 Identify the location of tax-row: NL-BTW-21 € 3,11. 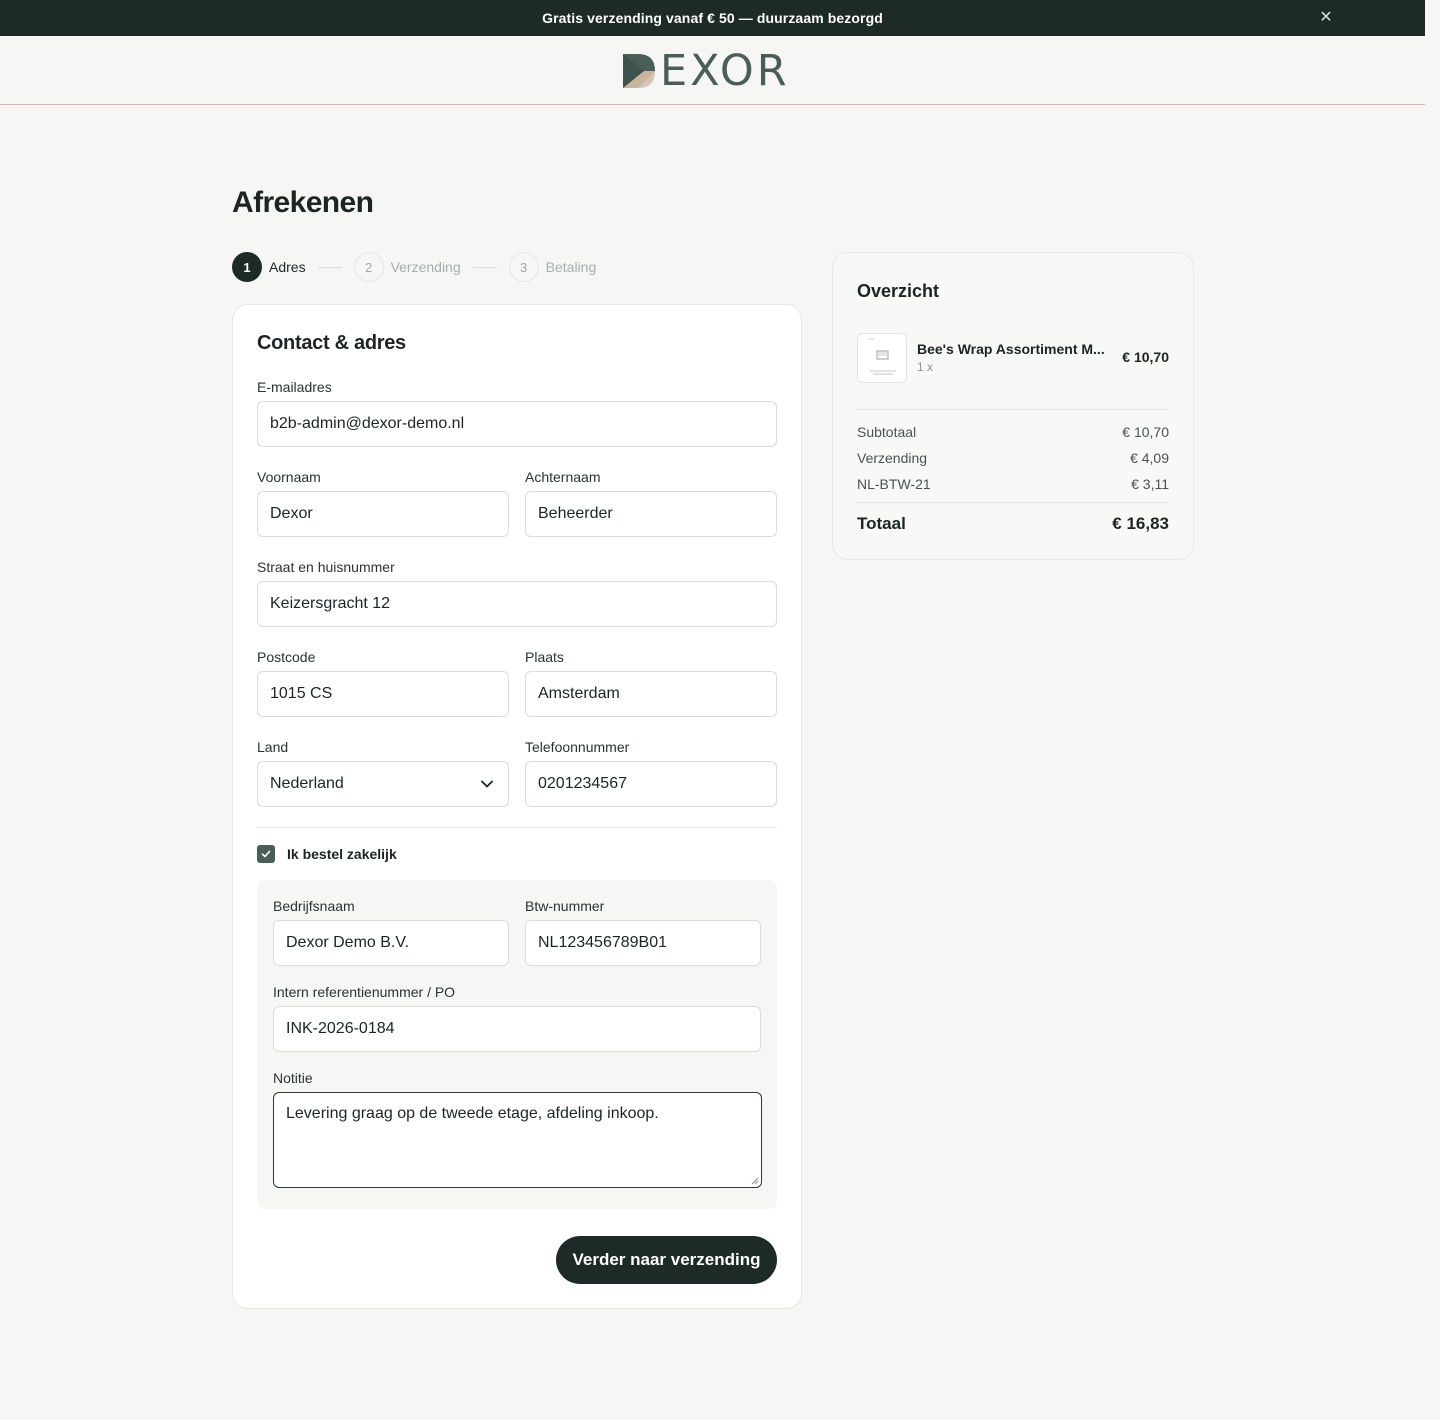
(1013, 484).